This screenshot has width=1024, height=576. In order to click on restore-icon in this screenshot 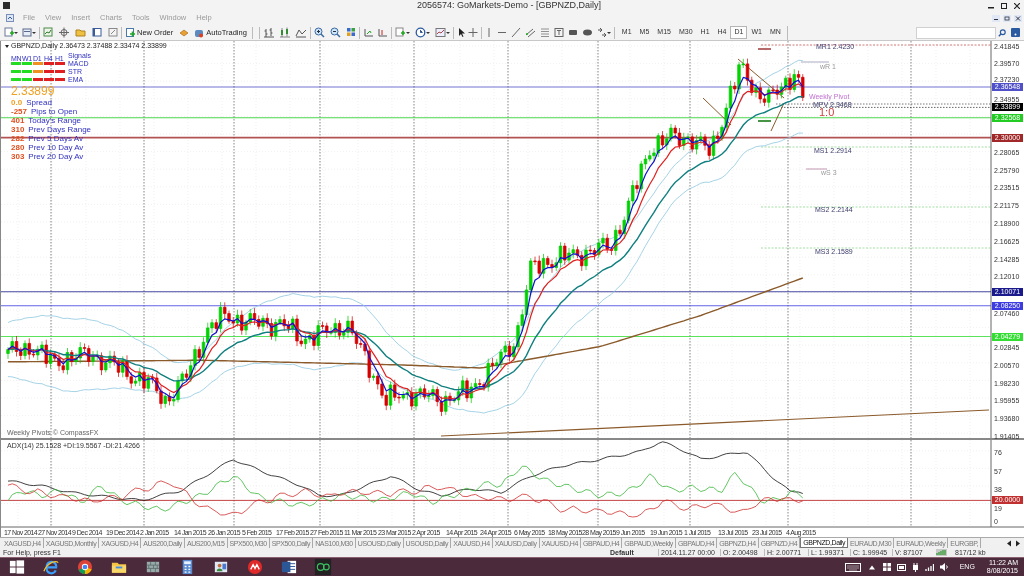, I will do `click(1007, 18)`.